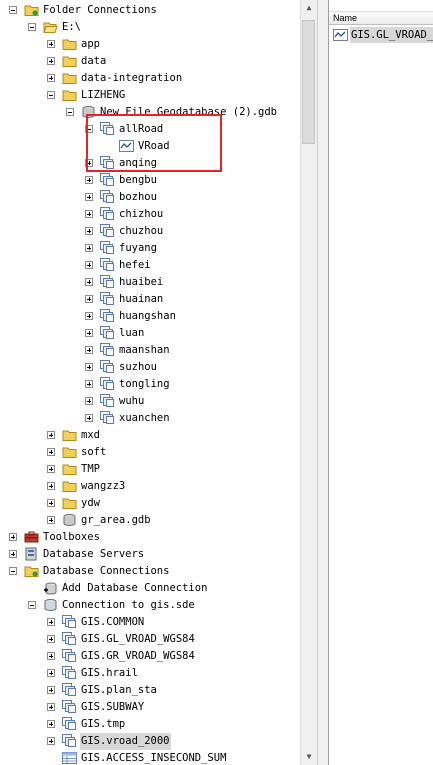 The height and width of the screenshot is (765, 433). I want to click on tree-node: data-integration, so click(150, 78).